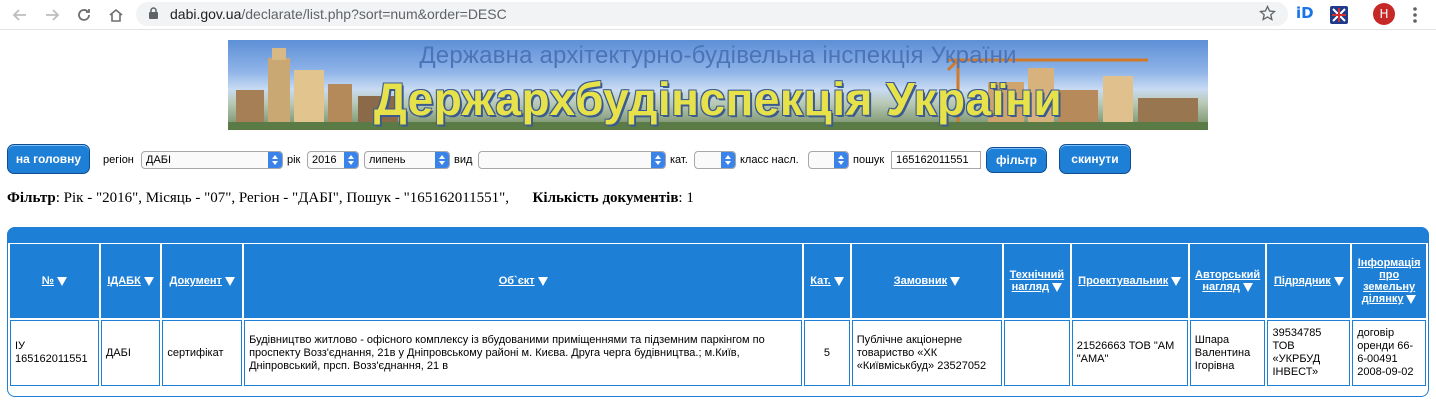 The width and height of the screenshot is (1436, 401). I want to click on class-label: класс насл., so click(769, 160).